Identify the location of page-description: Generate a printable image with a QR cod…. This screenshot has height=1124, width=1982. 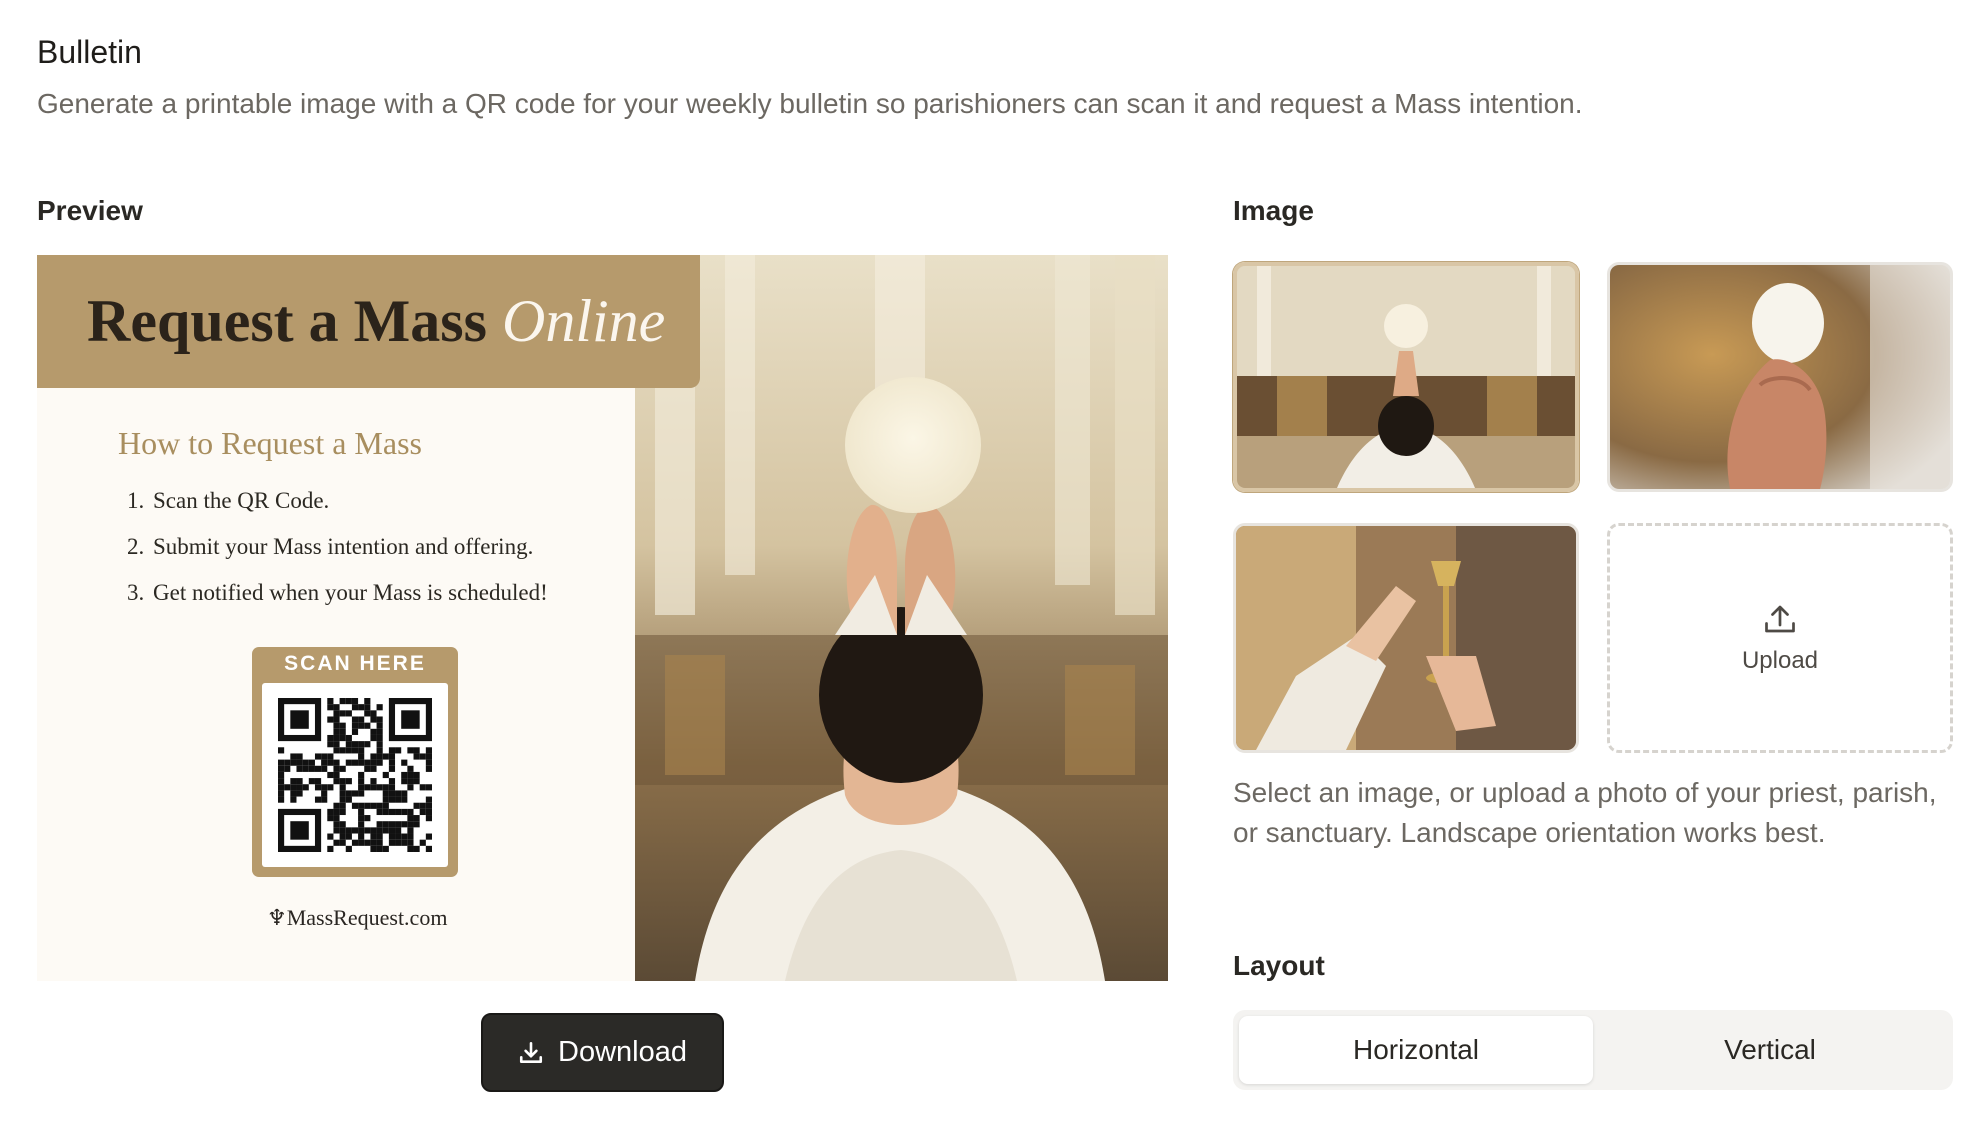
(810, 103).